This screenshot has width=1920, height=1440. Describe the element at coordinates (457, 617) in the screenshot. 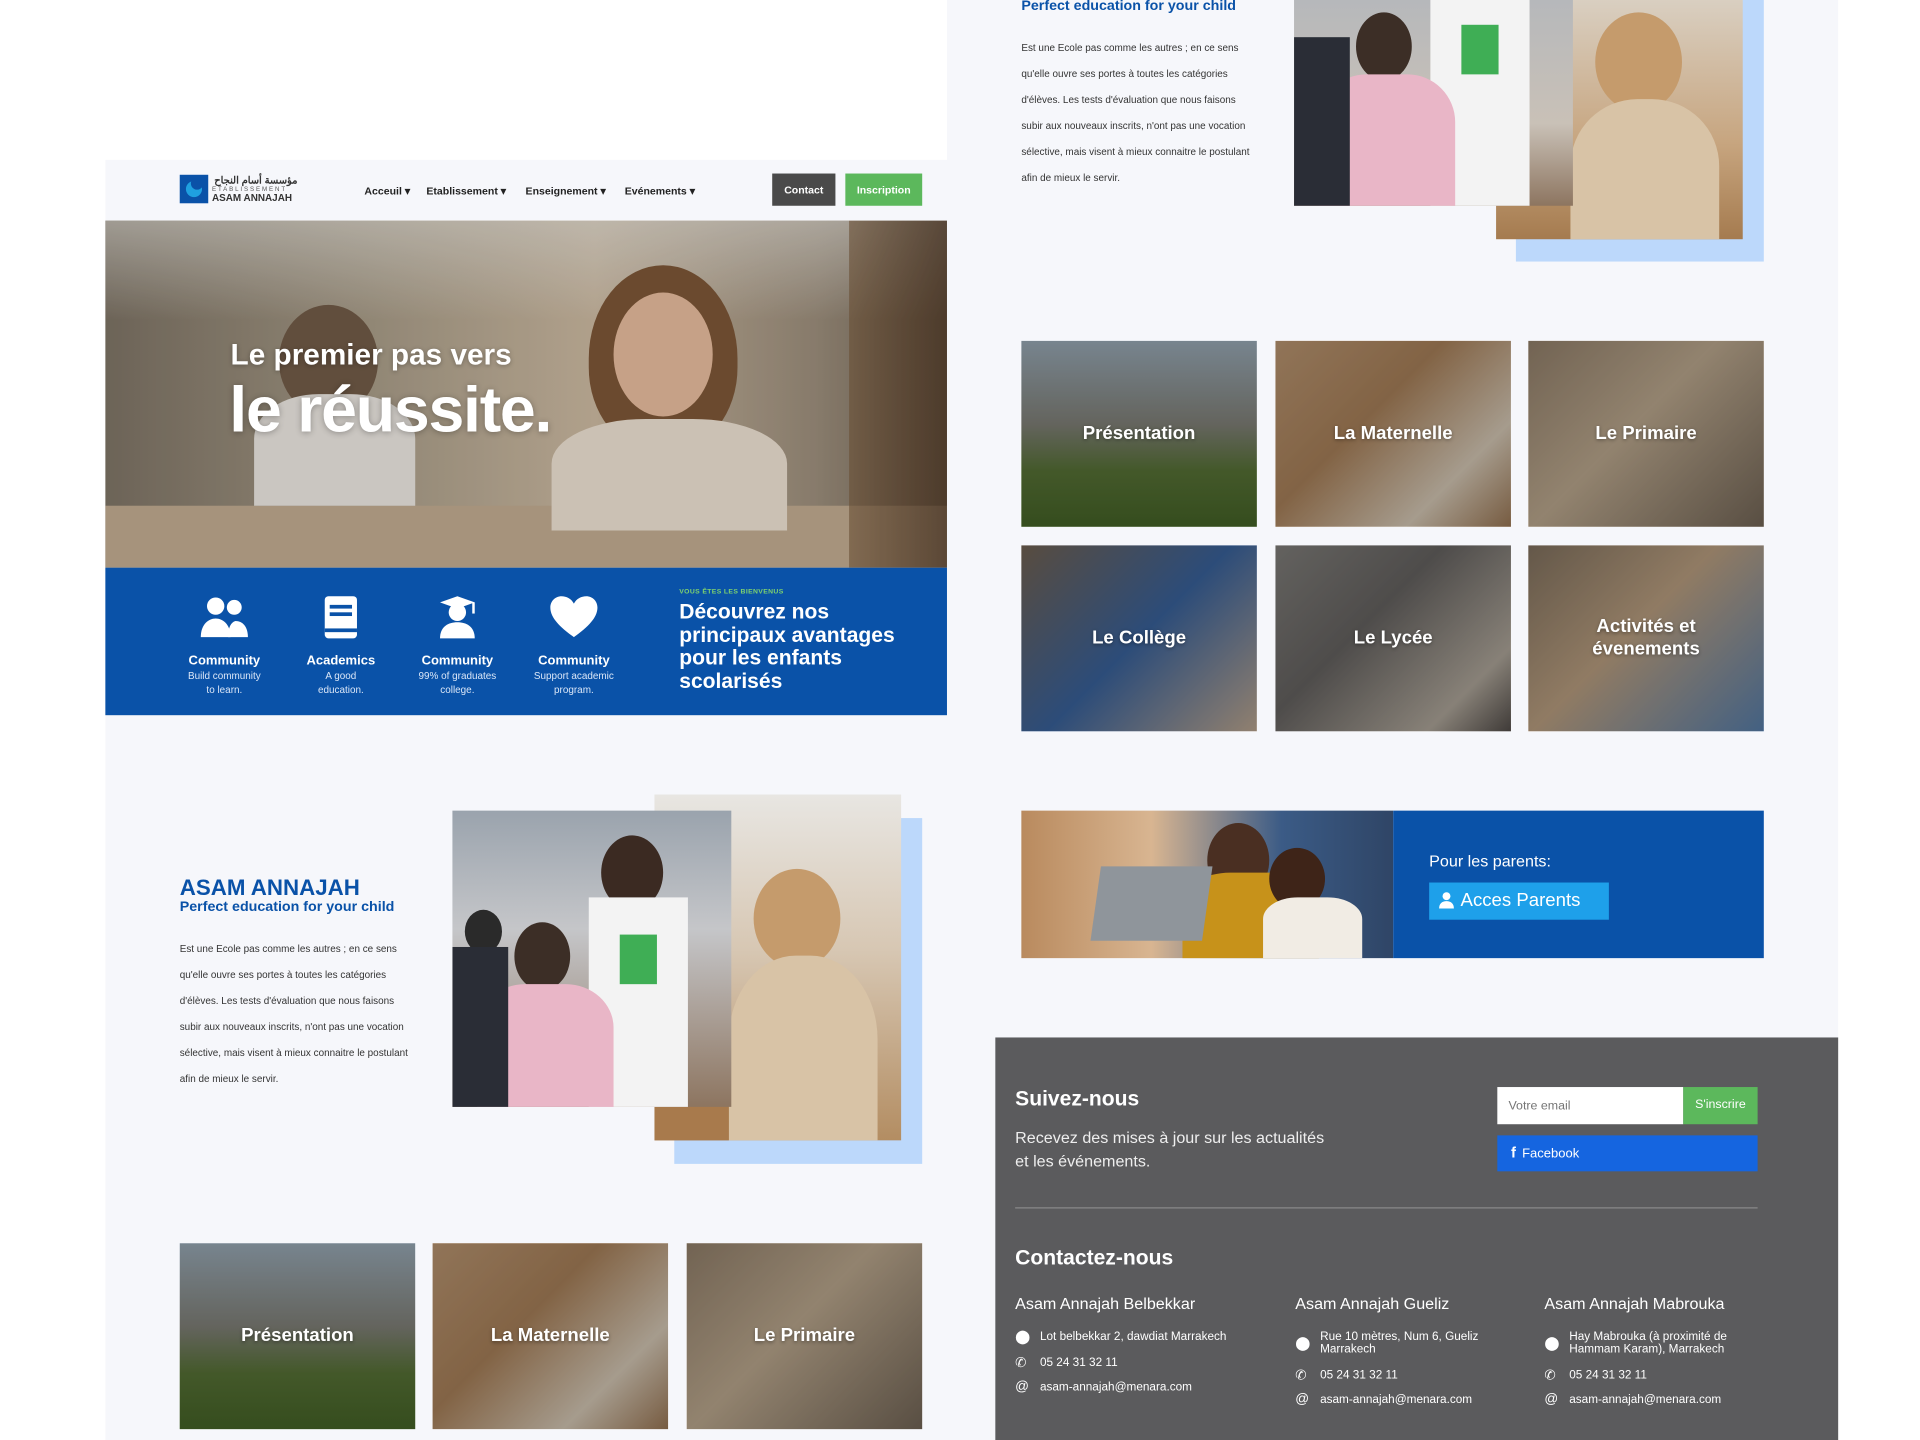

I see `graduate-icon` at that location.